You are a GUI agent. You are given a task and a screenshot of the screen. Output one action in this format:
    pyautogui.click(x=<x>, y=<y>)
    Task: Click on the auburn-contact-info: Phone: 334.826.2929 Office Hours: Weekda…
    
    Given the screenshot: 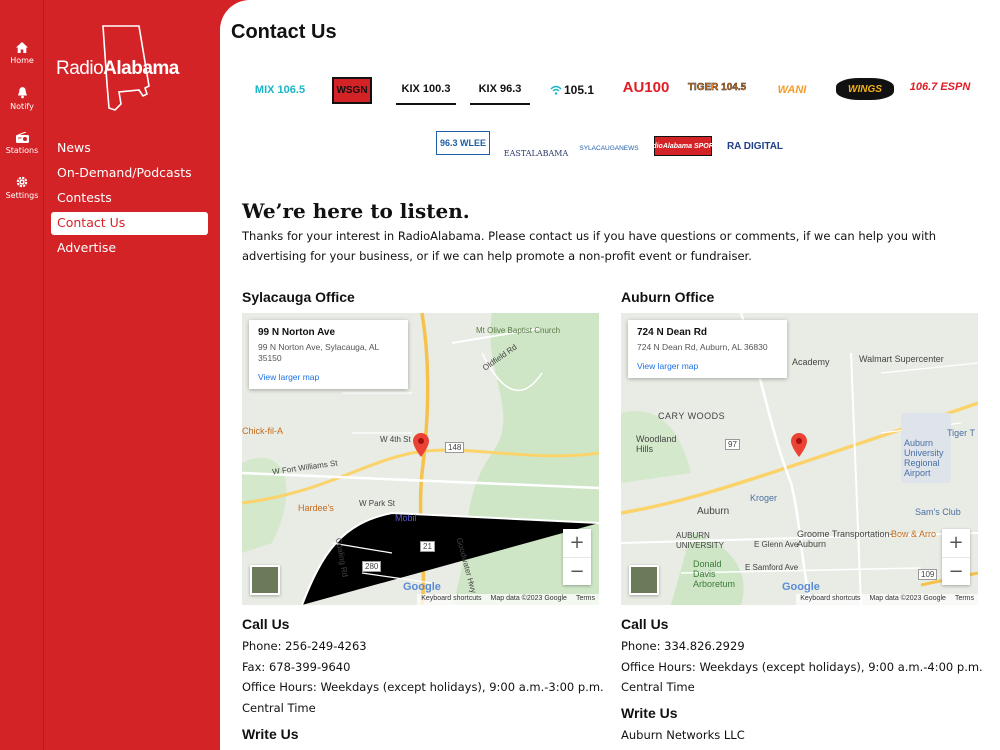 What is the action you would take?
    pyautogui.click(x=806, y=667)
    